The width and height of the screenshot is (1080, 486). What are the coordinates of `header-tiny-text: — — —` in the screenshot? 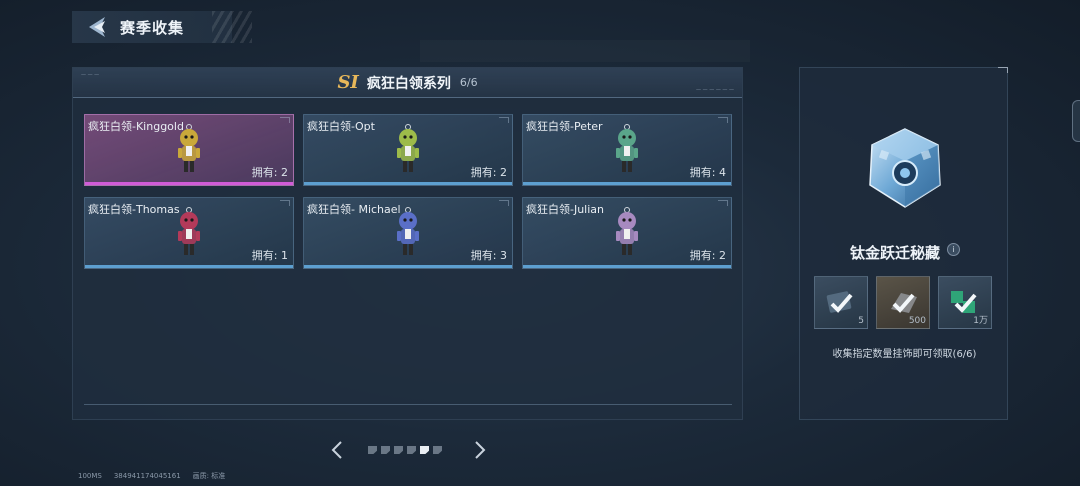 It's located at (90, 75).